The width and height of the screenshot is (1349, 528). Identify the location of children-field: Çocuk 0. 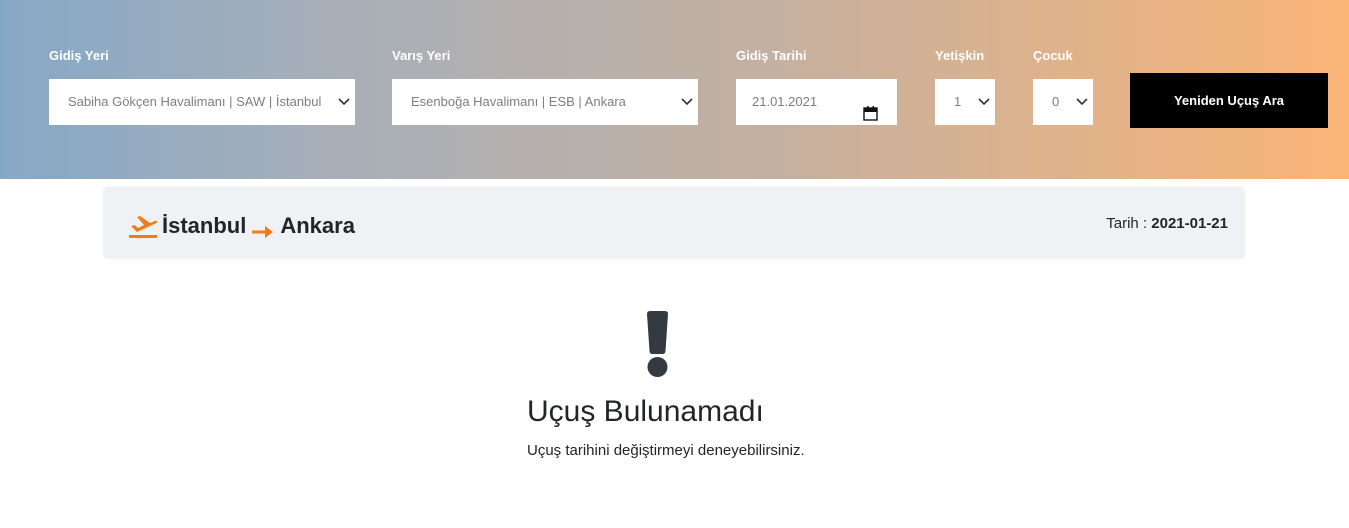
(1063, 86).